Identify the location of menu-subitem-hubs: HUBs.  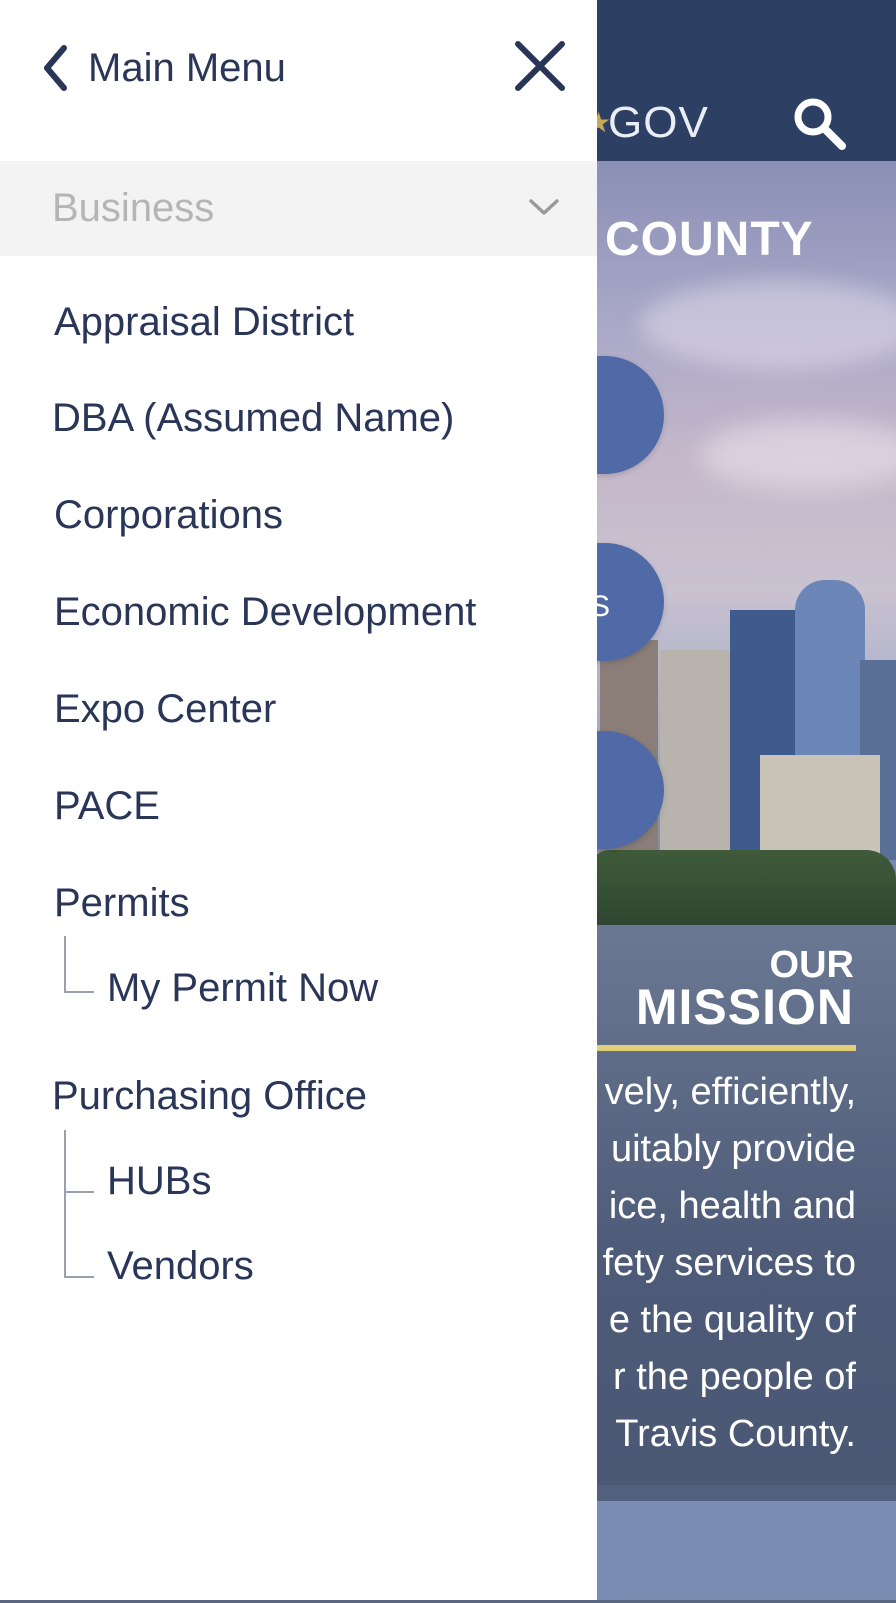
(159, 1181).